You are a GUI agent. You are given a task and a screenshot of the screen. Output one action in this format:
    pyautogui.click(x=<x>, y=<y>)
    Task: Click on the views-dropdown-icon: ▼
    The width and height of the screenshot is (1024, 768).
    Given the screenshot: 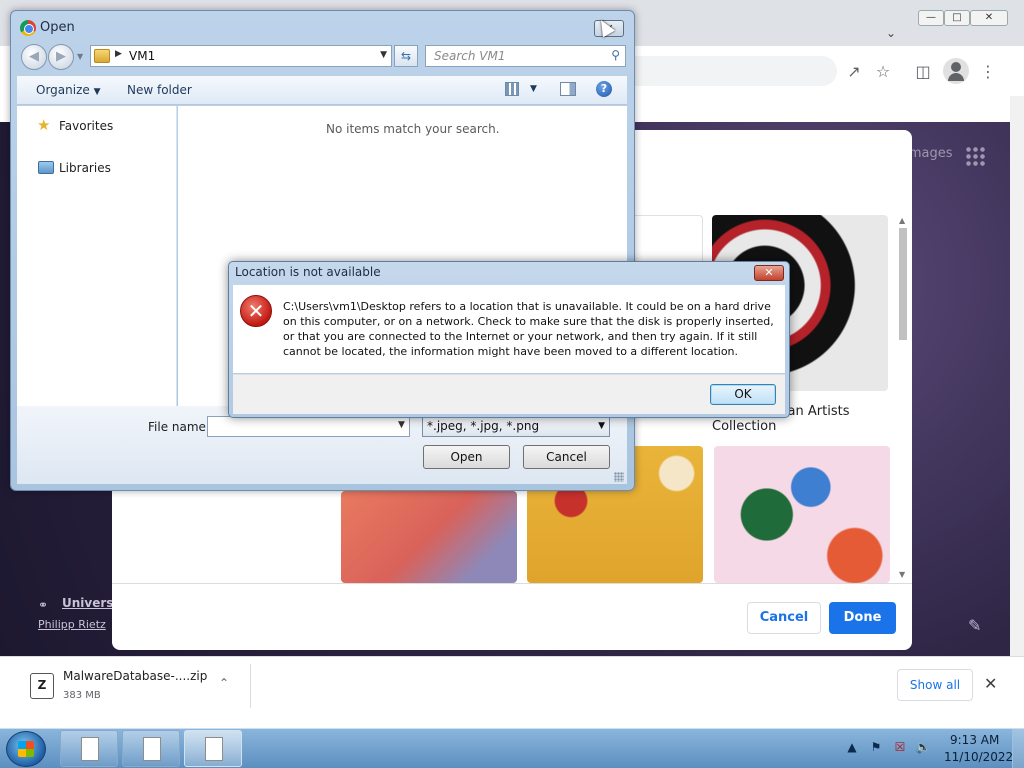 What is the action you would take?
    pyautogui.click(x=533, y=89)
    